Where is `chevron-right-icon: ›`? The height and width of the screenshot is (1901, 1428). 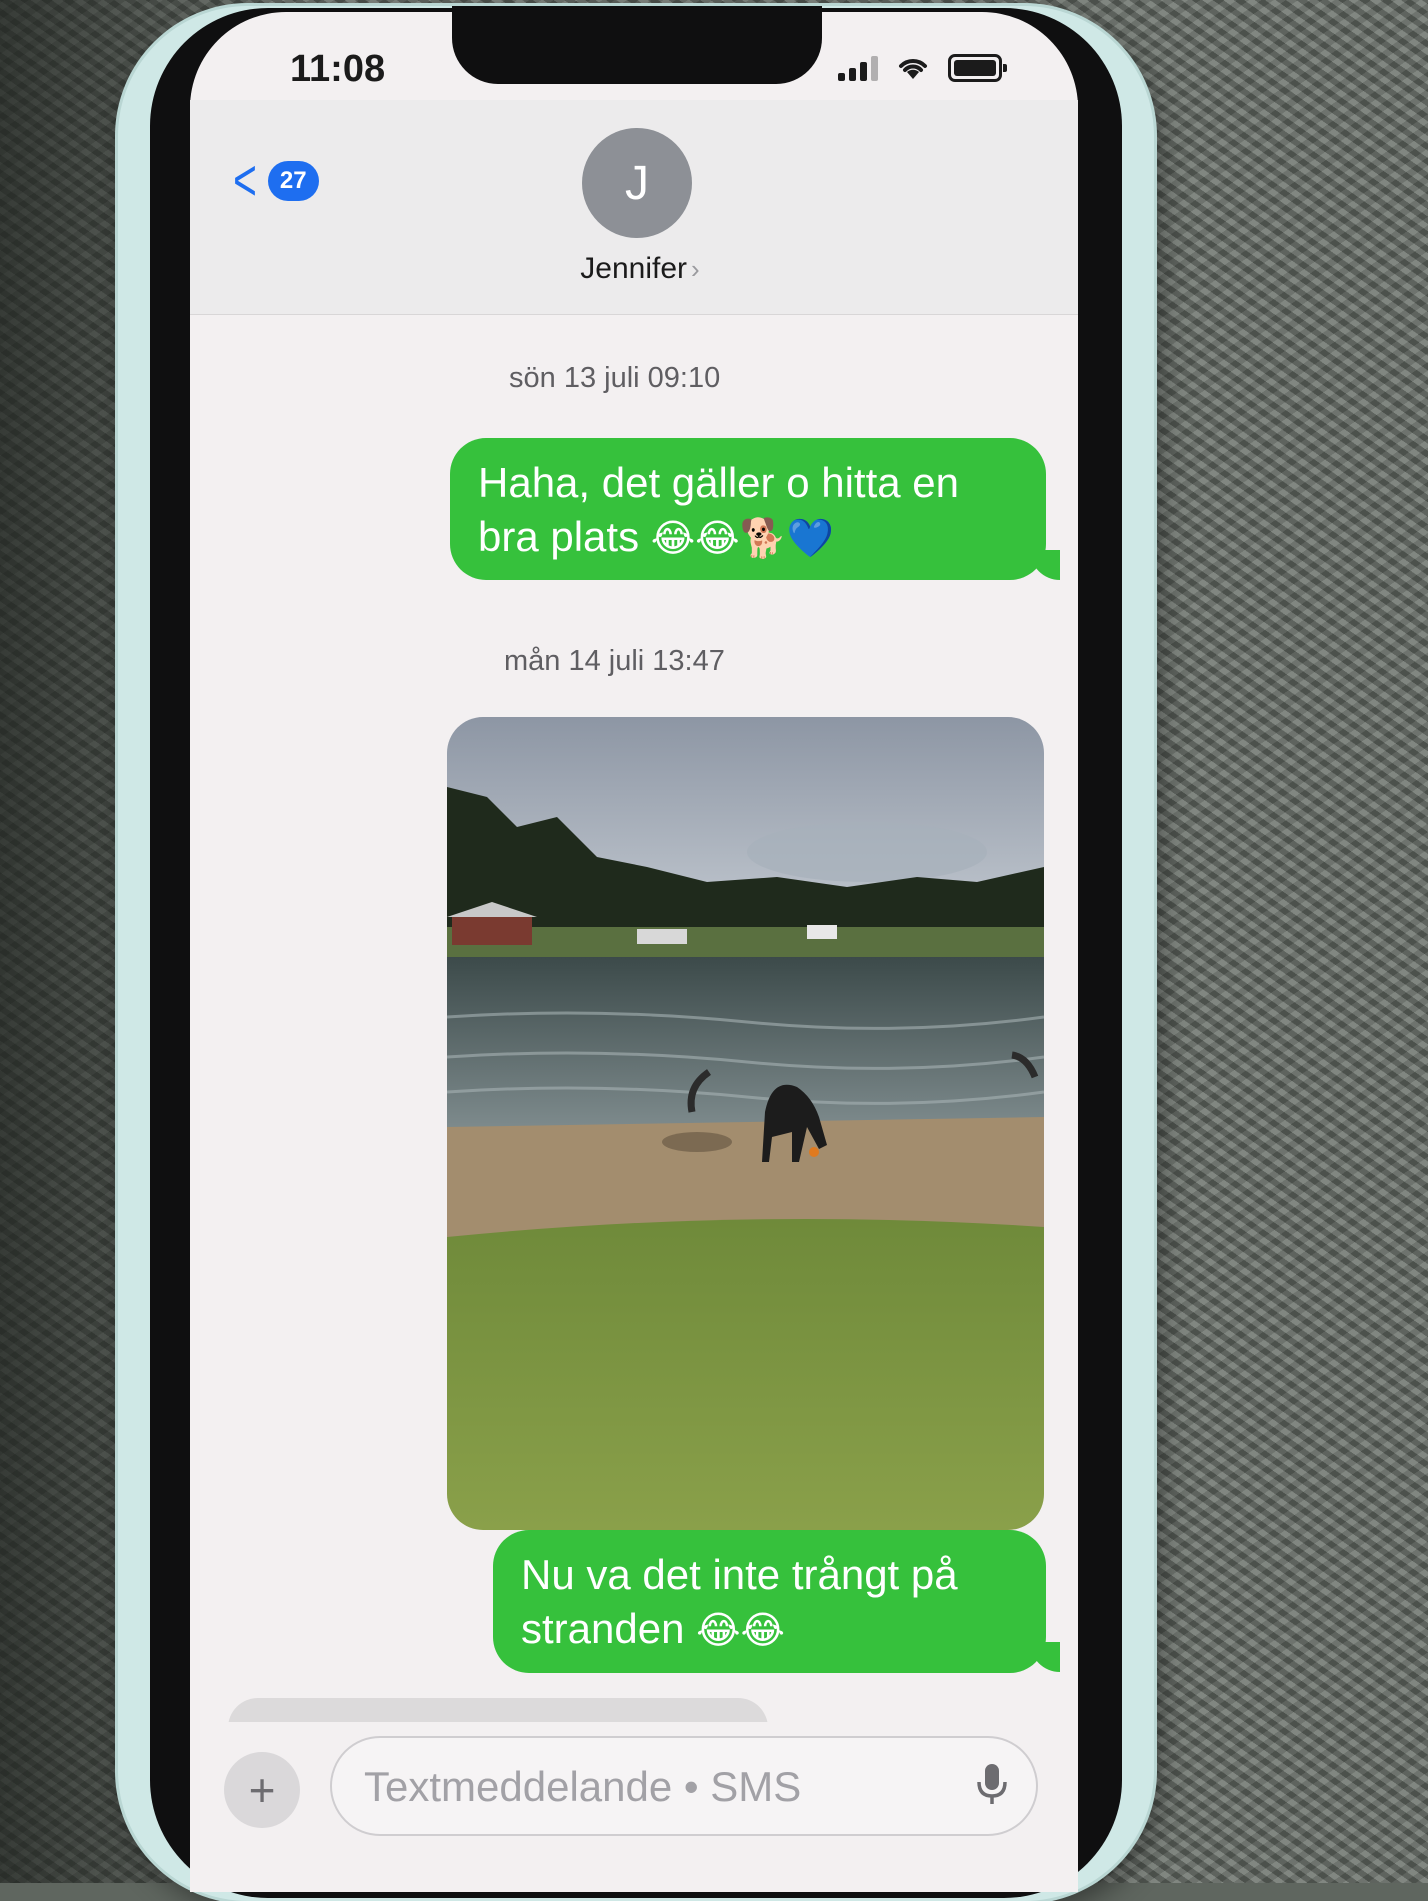 chevron-right-icon: › is located at coordinates (695, 269).